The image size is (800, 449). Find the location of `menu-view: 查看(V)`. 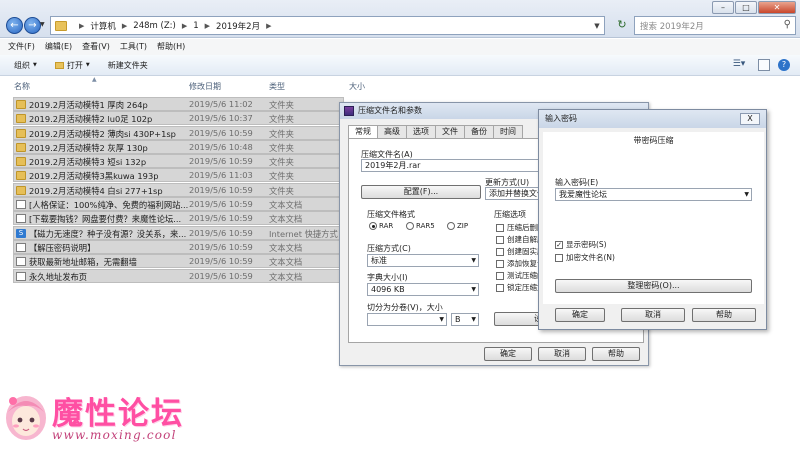

menu-view: 查看(V) is located at coordinates (96, 47).